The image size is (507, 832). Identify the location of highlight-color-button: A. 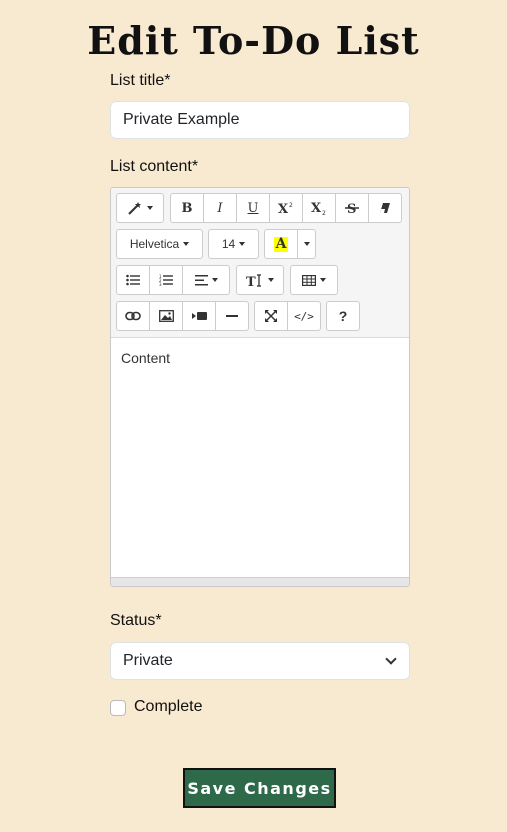
(281, 244).